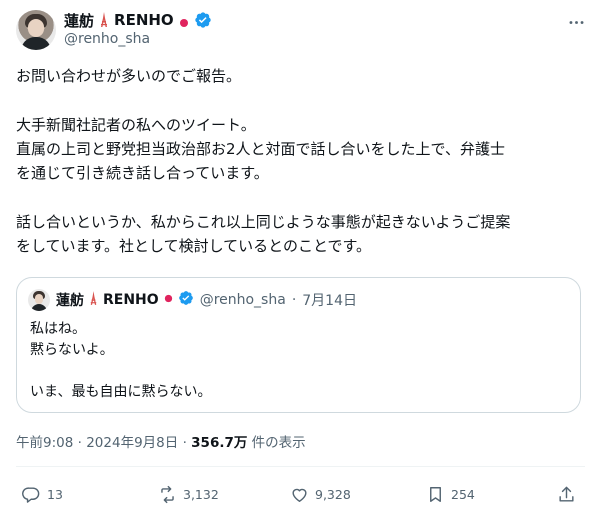 The width and height of the screenshot is (601, 524). What do you see at coordinates (121, 392) in the screenshot?
I see `quoted-text-line: いま、最も自由に黙らない。` at bounding box center [121, 392].